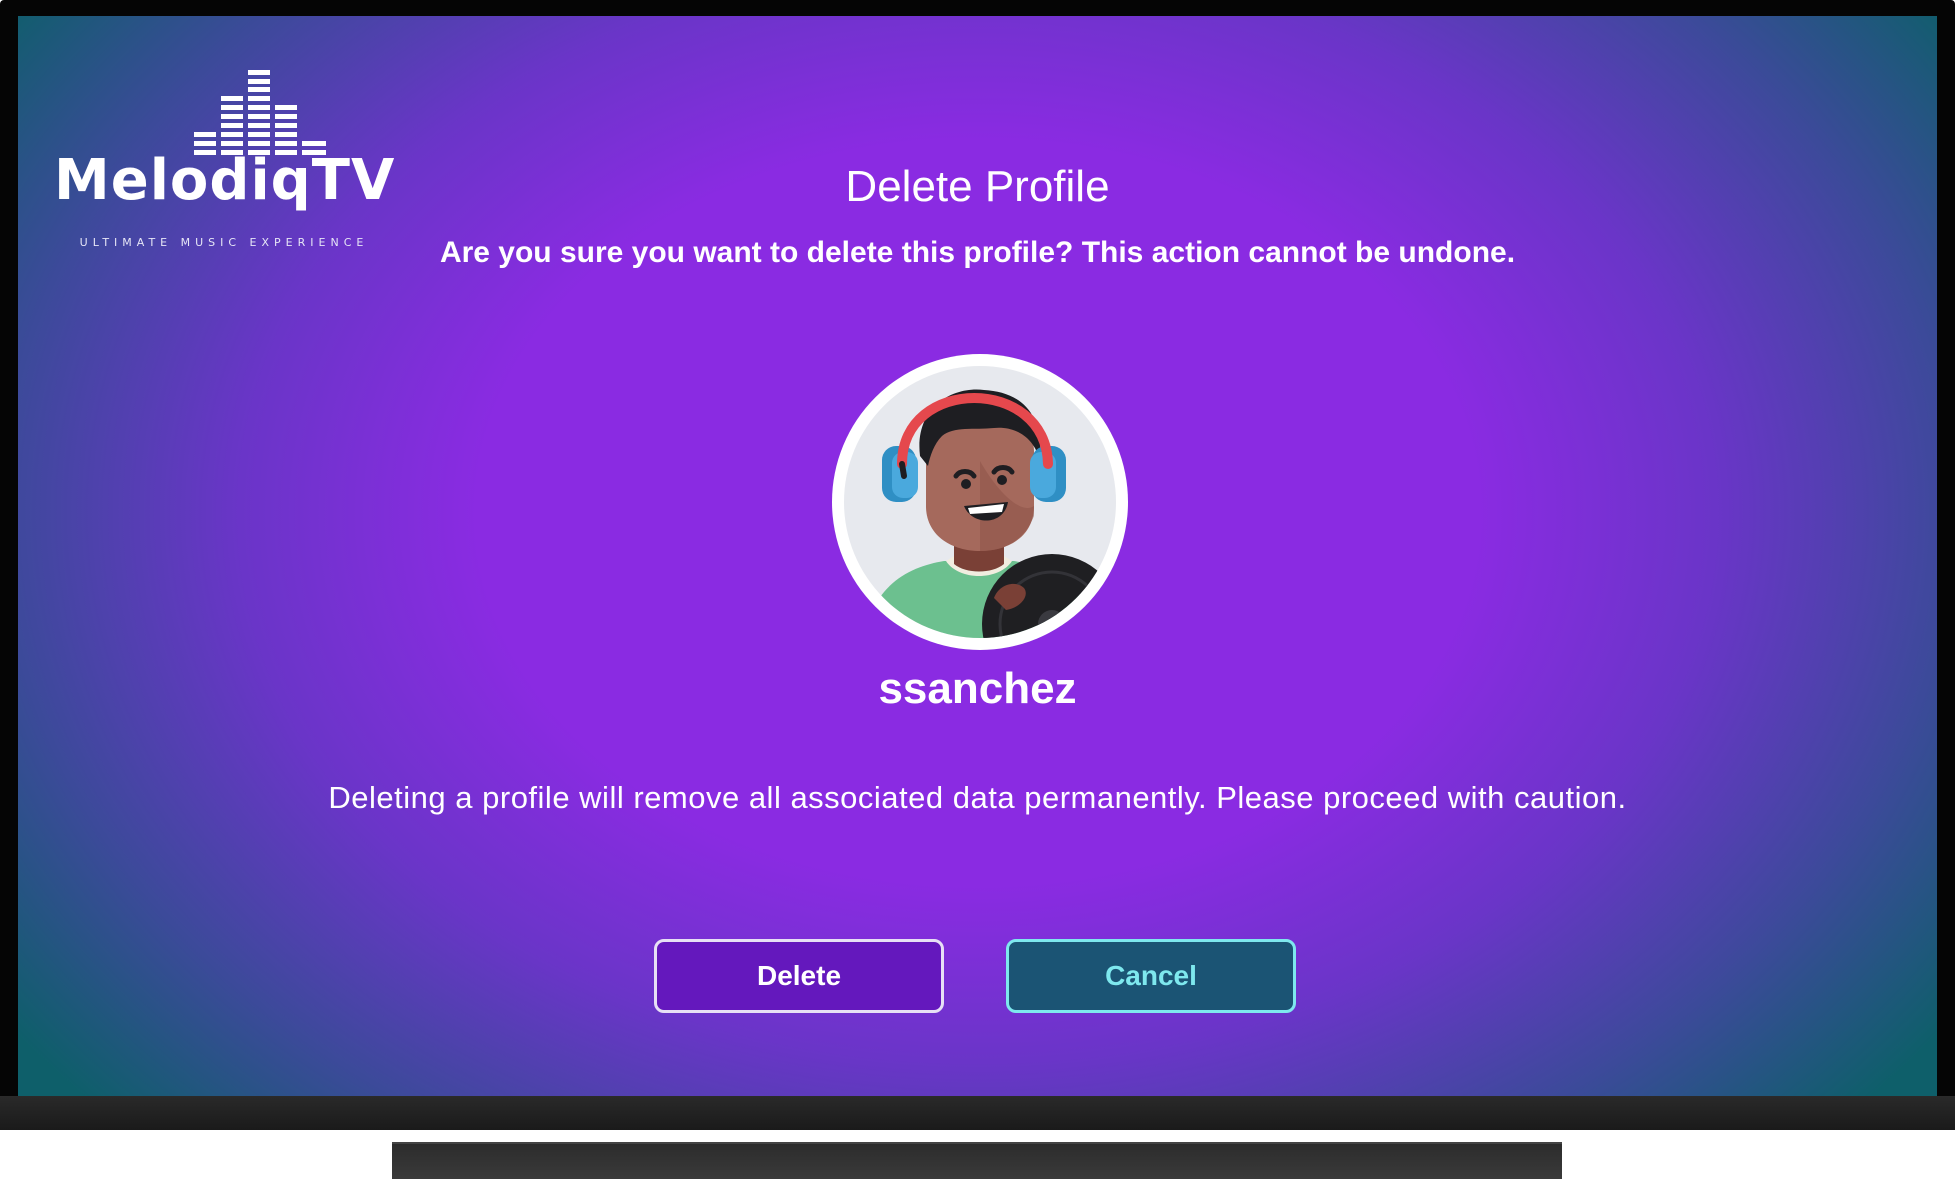 The height and width of the screenshot is (1179, 1955). I want to click on profile-username: ssanchez, so click(977, 688).